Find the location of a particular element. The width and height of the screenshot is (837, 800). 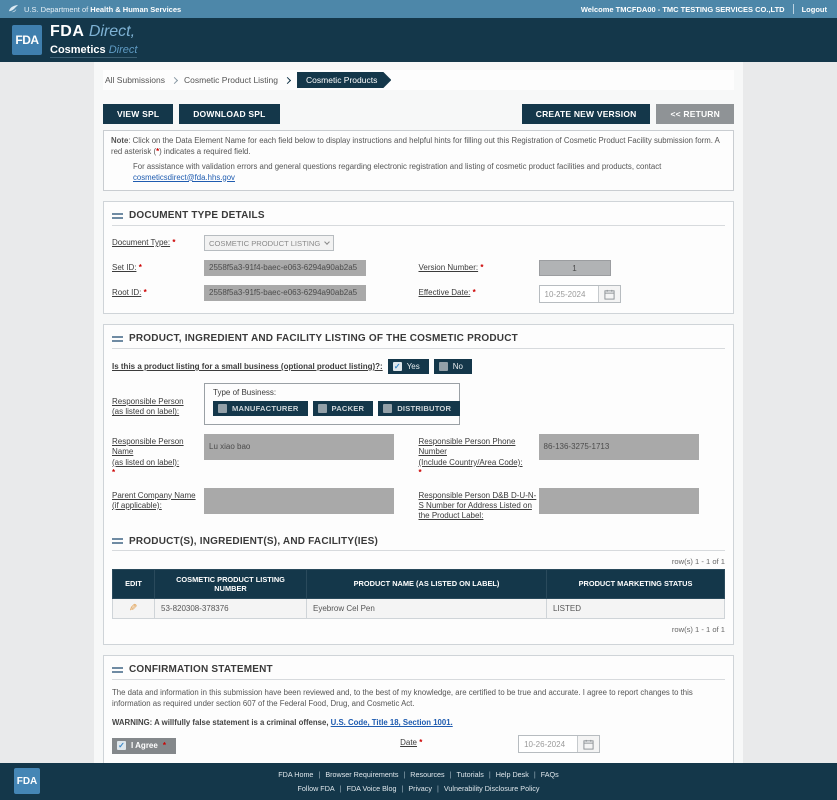

brand-cosmetics: Cosmetics is located at coordinates (78, 49).